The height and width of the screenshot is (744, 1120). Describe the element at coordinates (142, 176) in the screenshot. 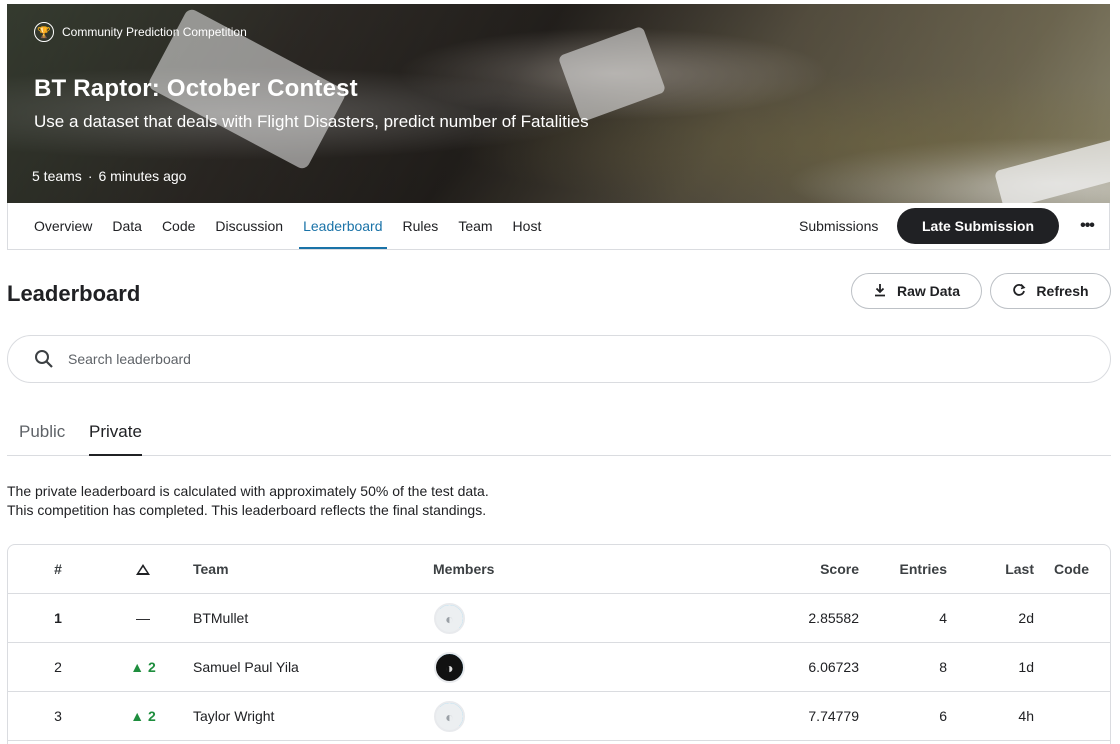

I see `last-updated: 6 minutes ago` at that location.